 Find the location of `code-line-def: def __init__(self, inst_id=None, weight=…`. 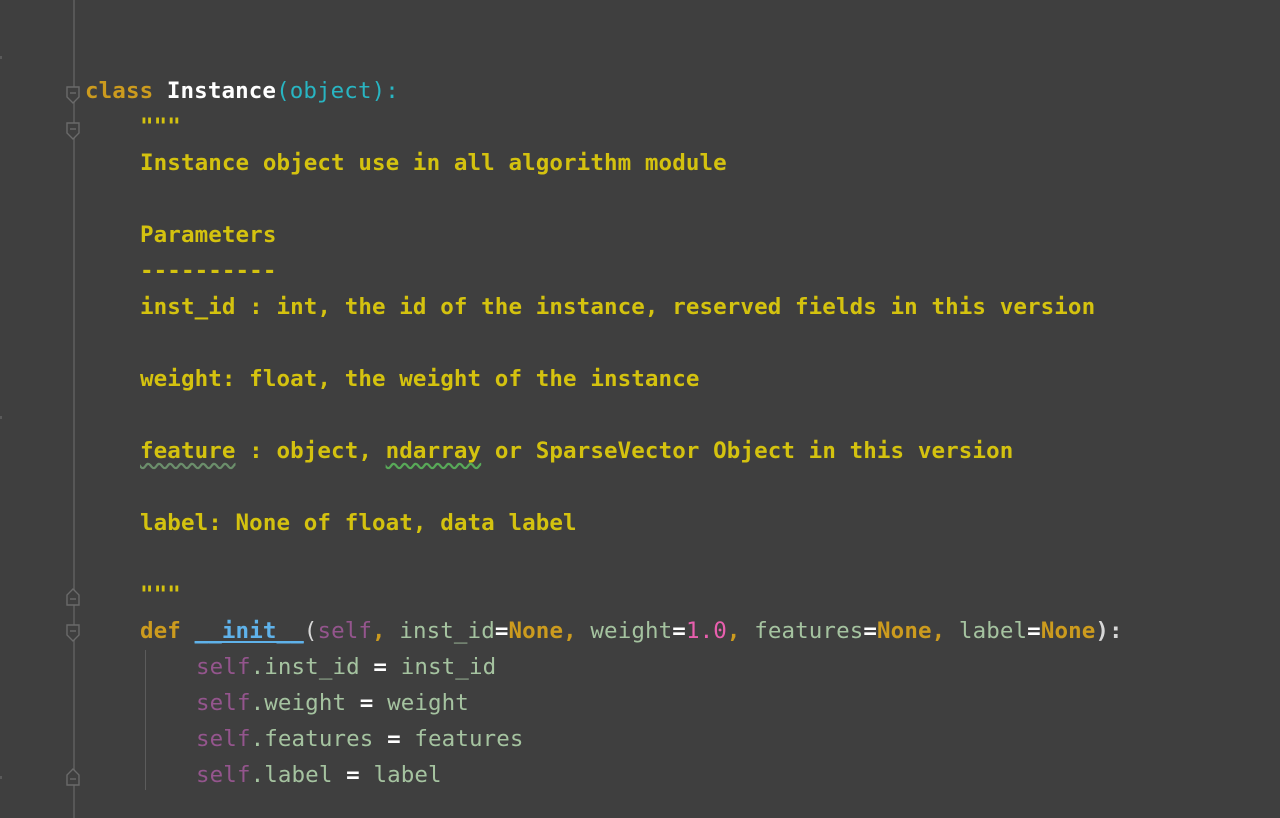

code-line-def: def __init__(self, inst_id=None, weight=… is located at coordinates (631, 631).